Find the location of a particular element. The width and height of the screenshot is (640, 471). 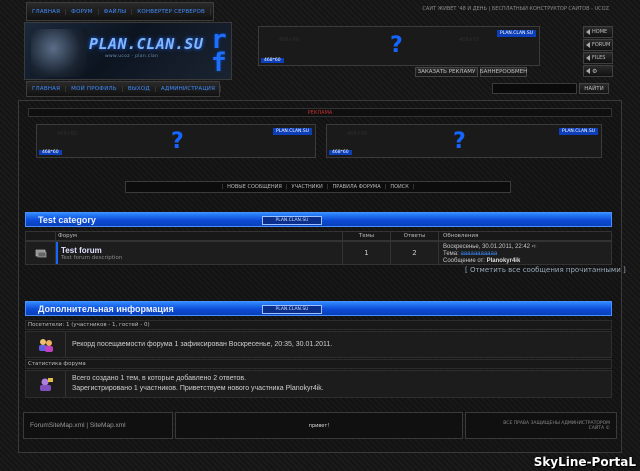

forum-table-header: Форум Темы Ответы Обновления is located at coordinates (318, 236).